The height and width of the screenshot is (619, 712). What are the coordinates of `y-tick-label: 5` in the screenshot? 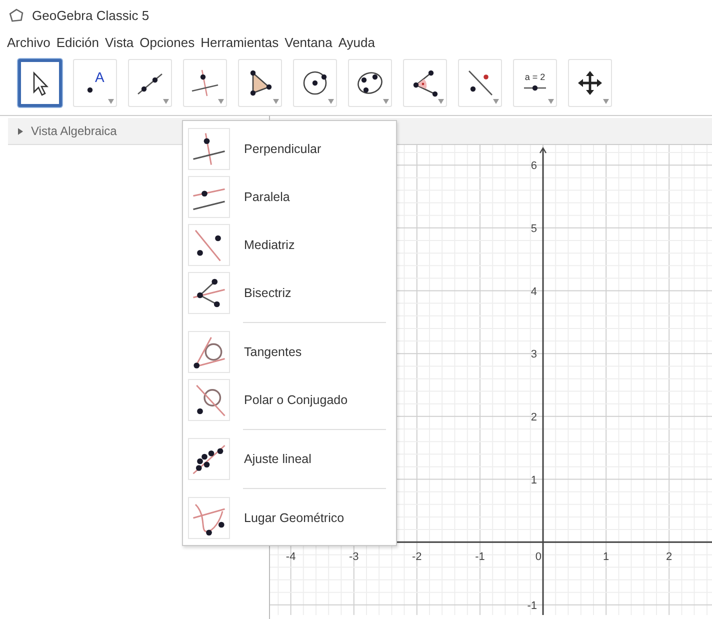 It's located at (534, 228).